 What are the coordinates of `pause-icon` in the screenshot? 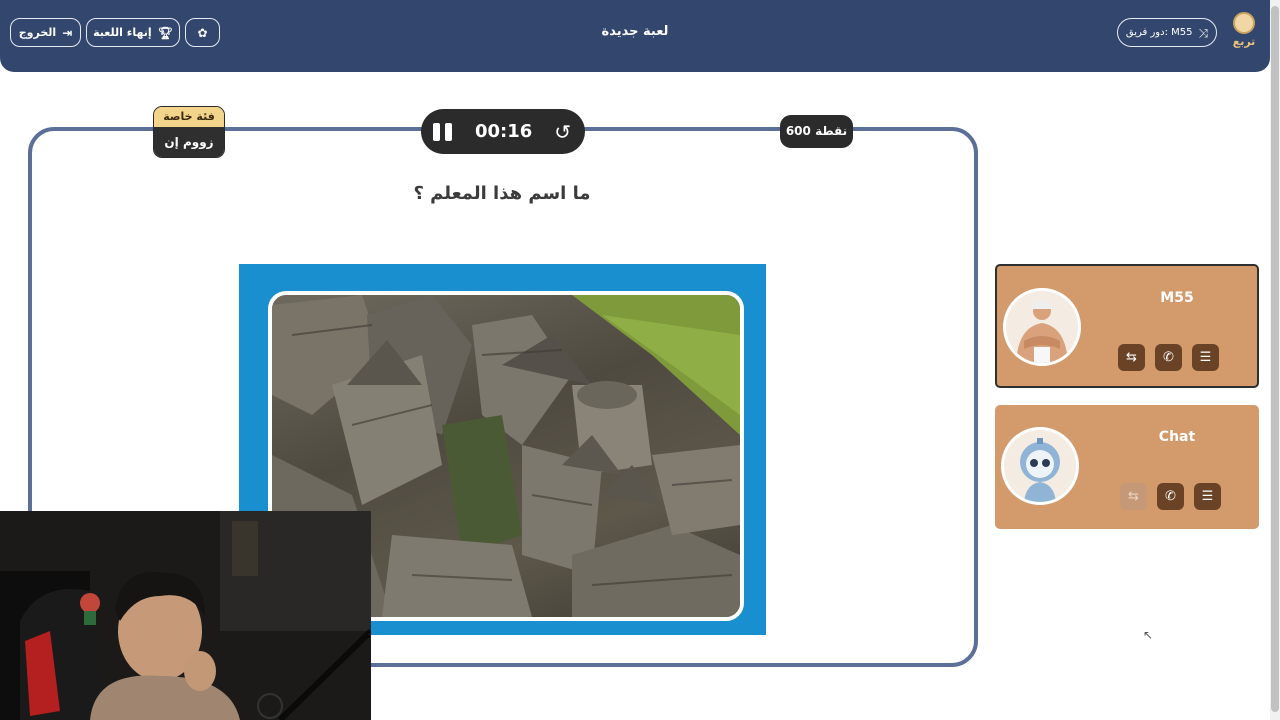 It's located at (443, 131).